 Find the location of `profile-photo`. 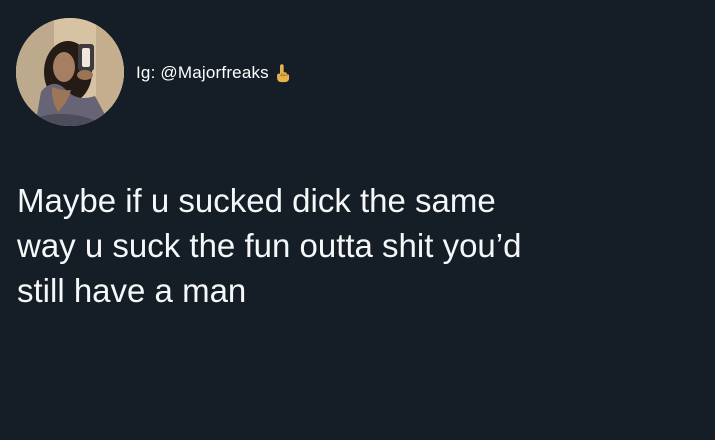

profile-photo is located at coordinates (70, 72).